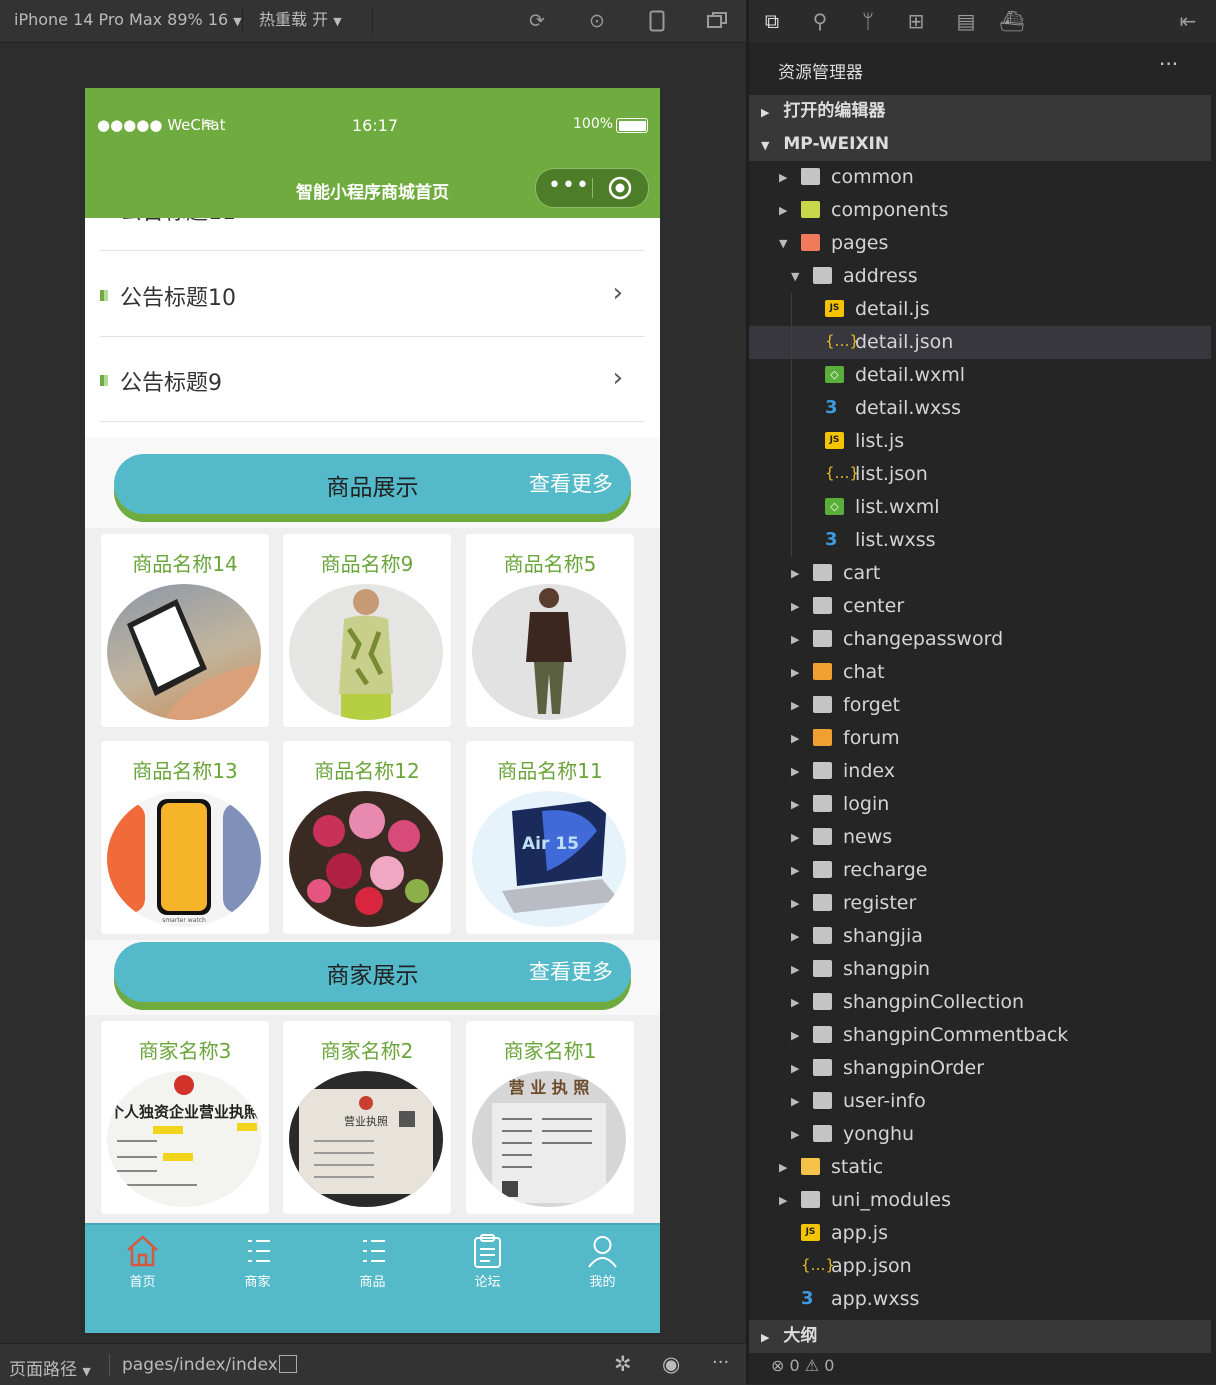  I want to click on tree-item-list-js: JS list.js, so click(980, 441).